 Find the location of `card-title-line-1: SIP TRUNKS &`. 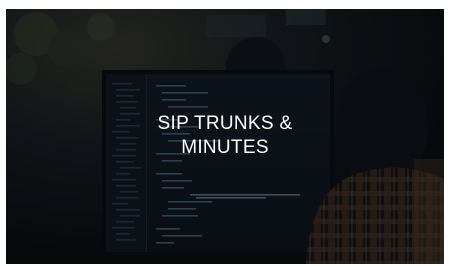

card-title-line-1: SIP TRUNKS & is located at coordinates (225, 123).